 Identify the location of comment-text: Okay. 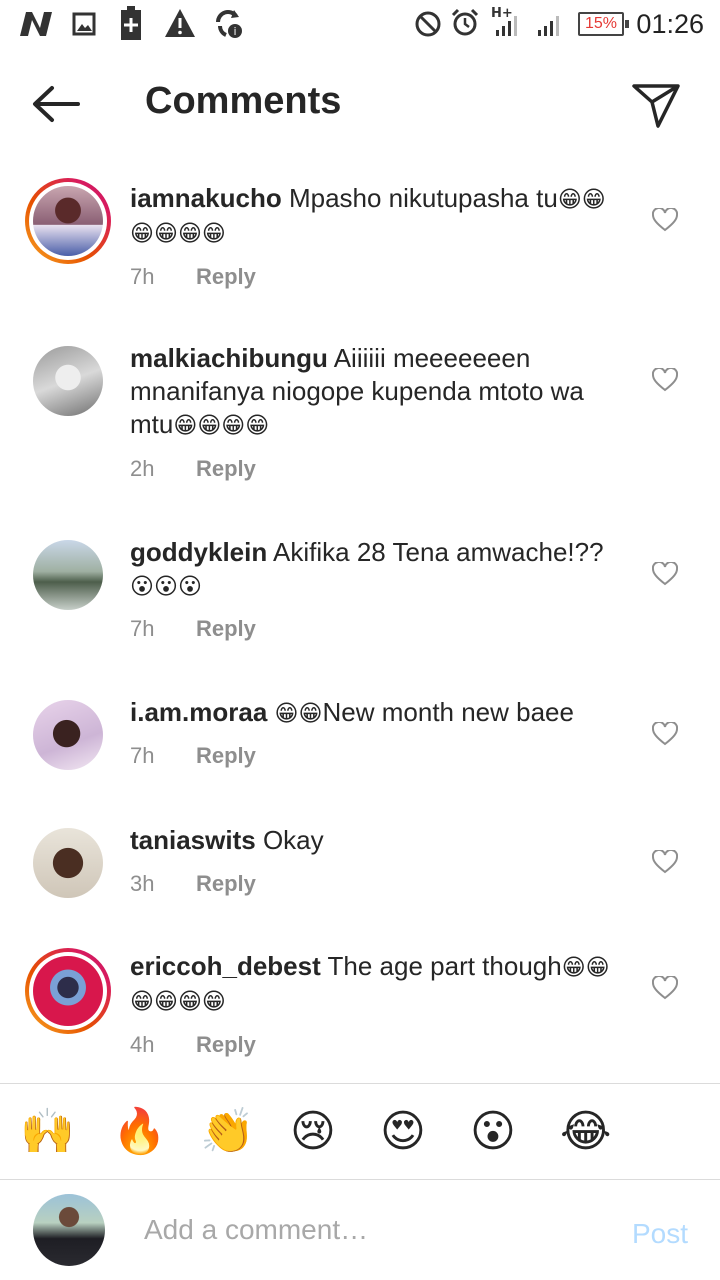
(293, 840).